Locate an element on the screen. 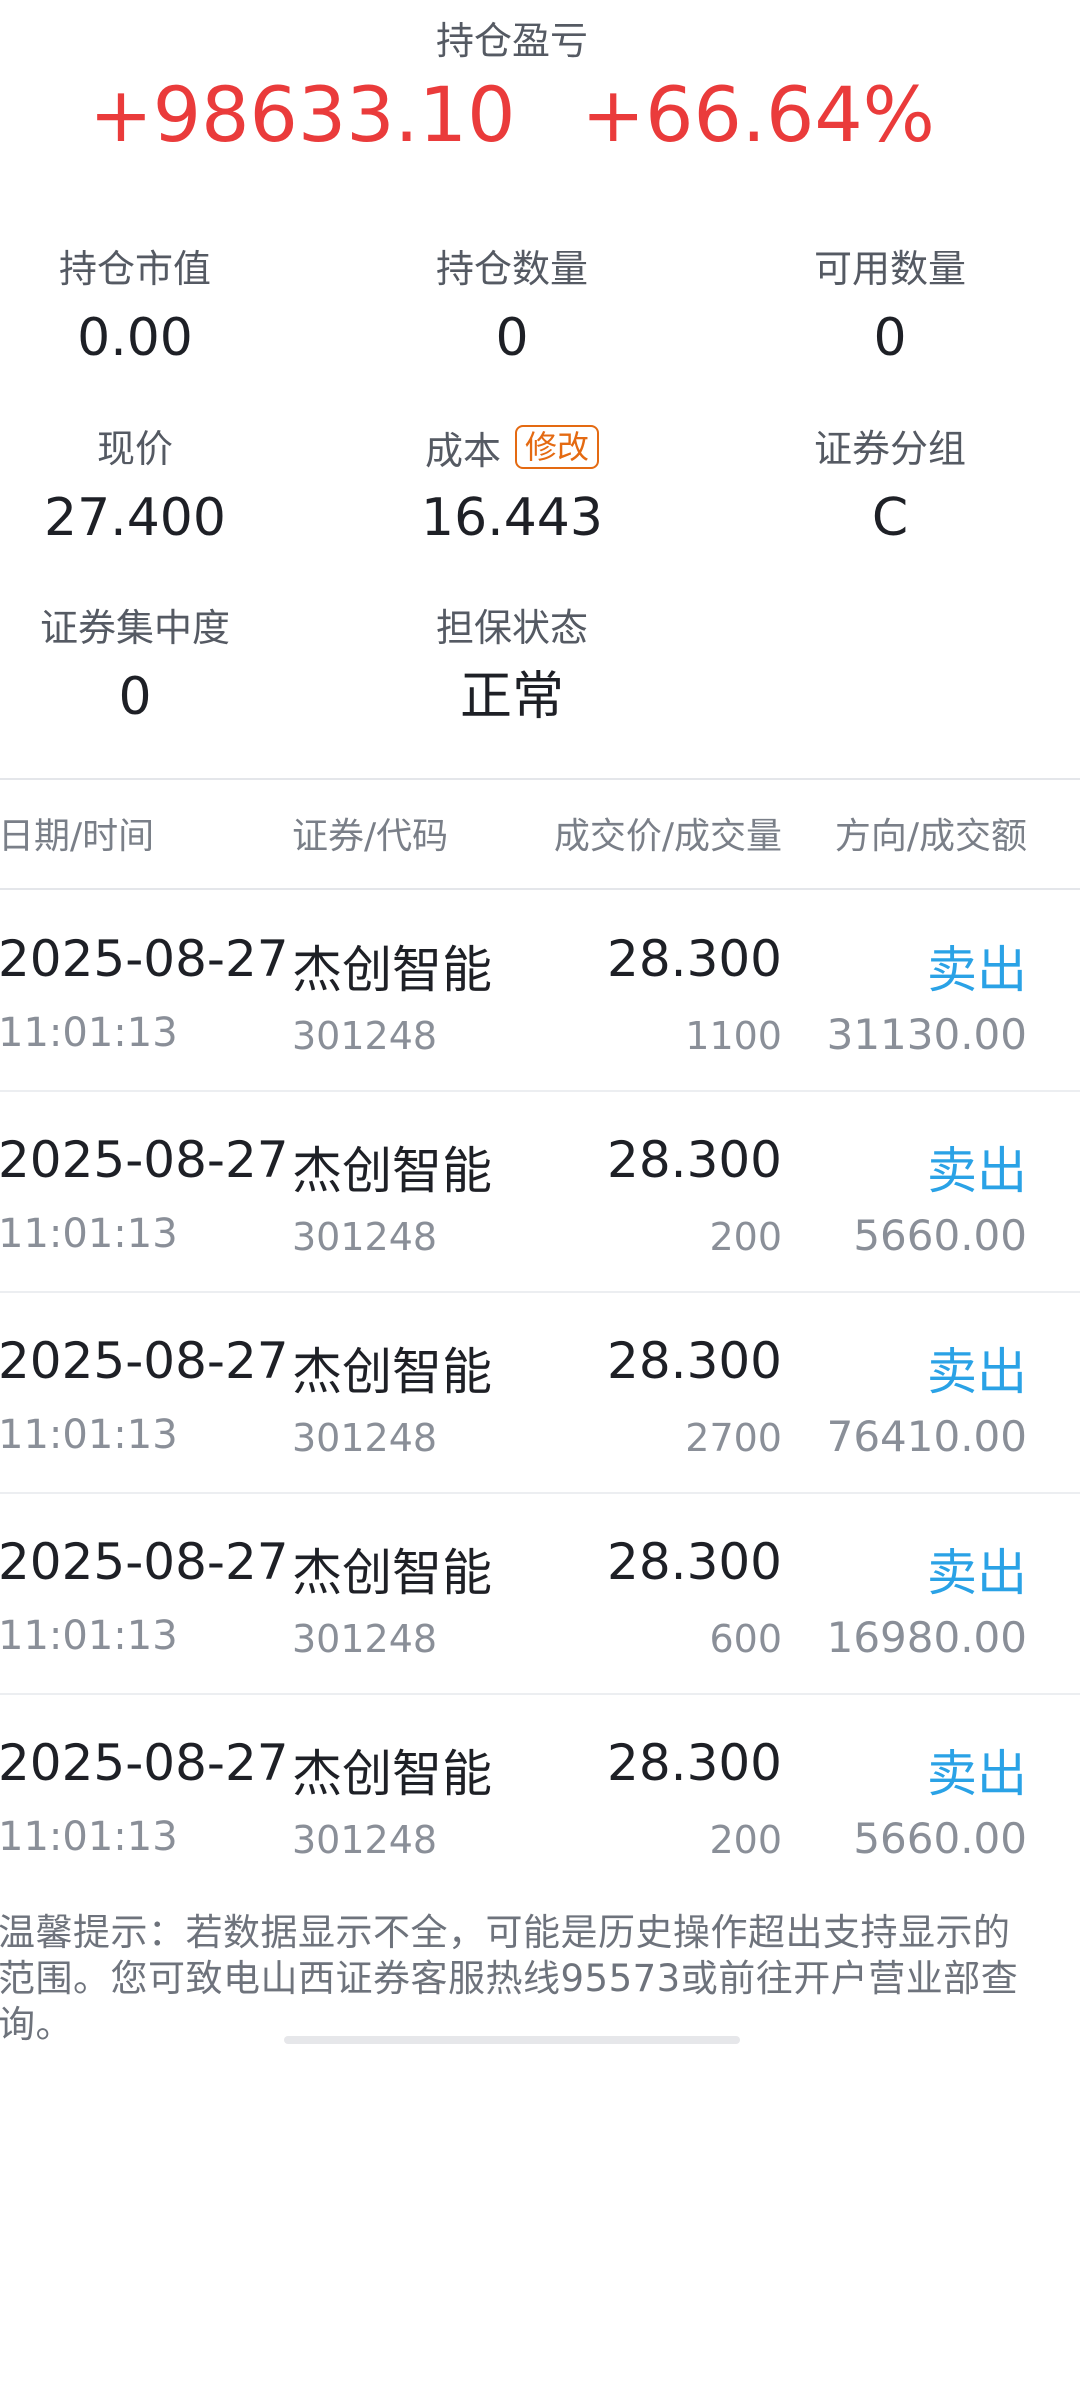  header-price-volume: 成交价/成交量 is located at coordinates (667, 836).